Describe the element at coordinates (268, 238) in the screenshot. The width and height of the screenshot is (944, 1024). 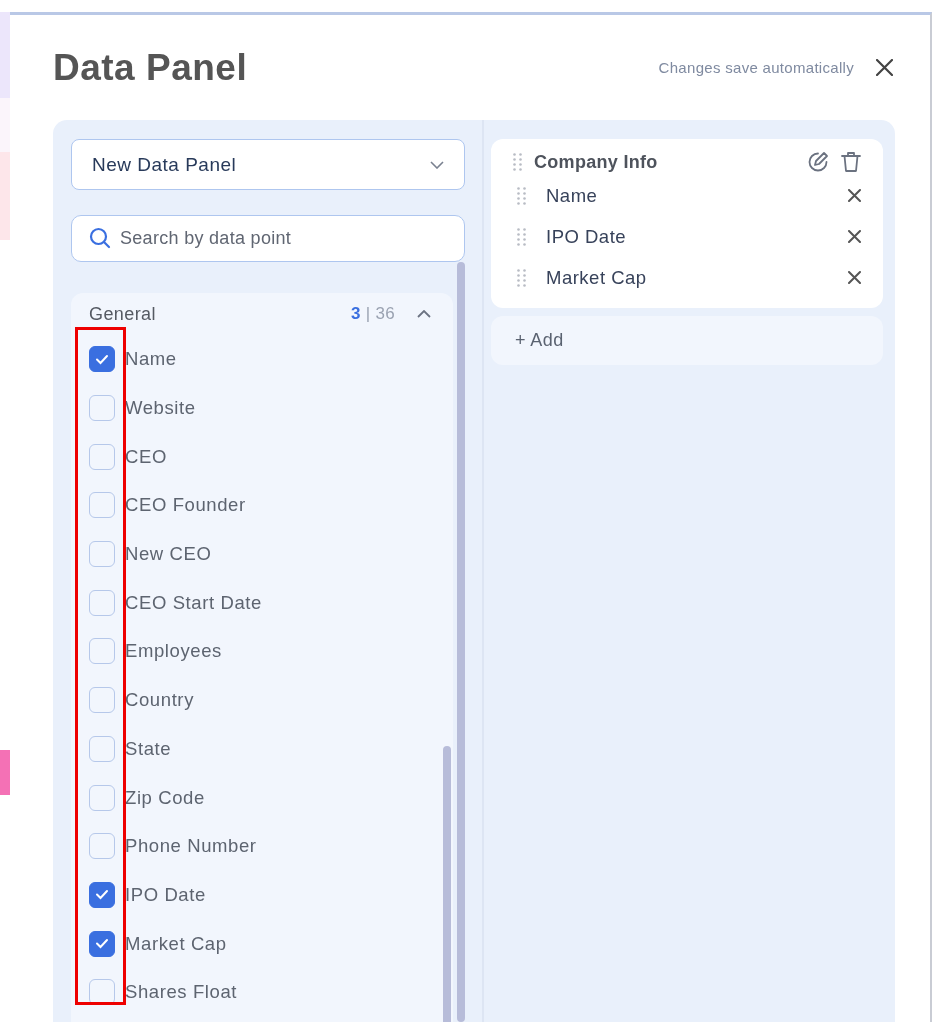
I see `search-field: Search by data point` at that location.